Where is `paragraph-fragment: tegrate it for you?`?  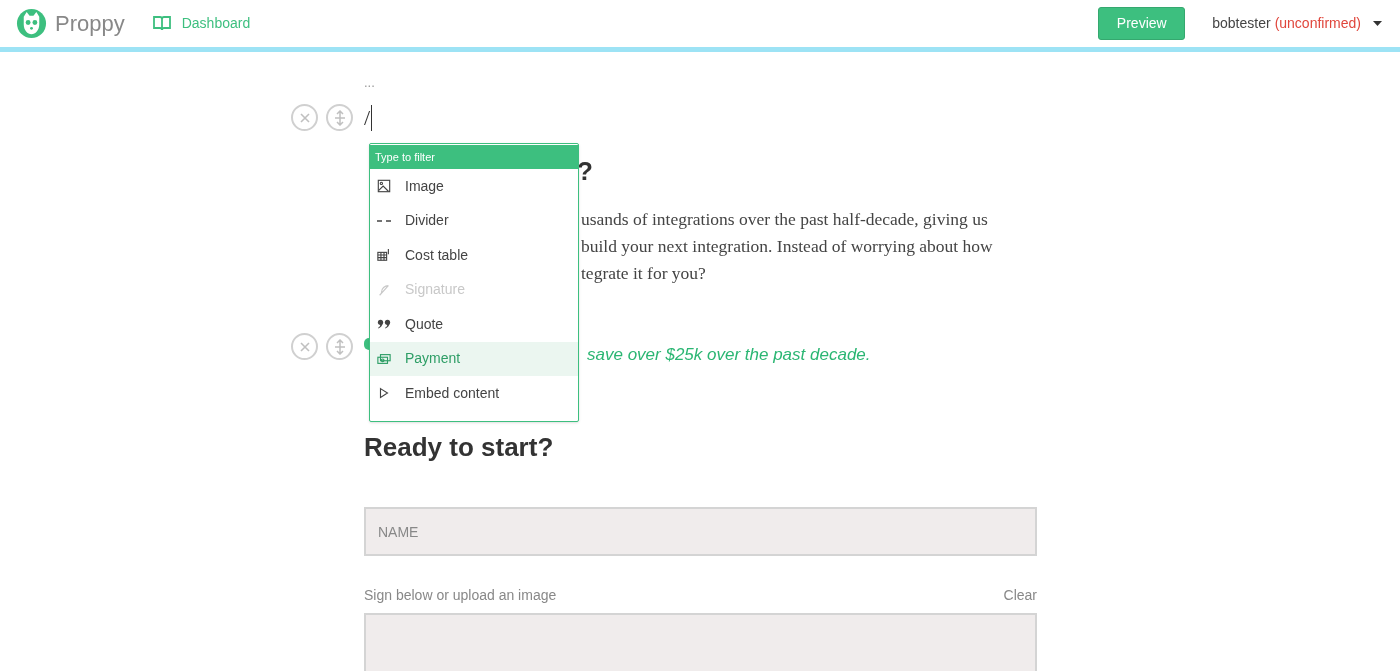
paragraph-fragment: tegrate it for you? is located at coordinates (643, 274).